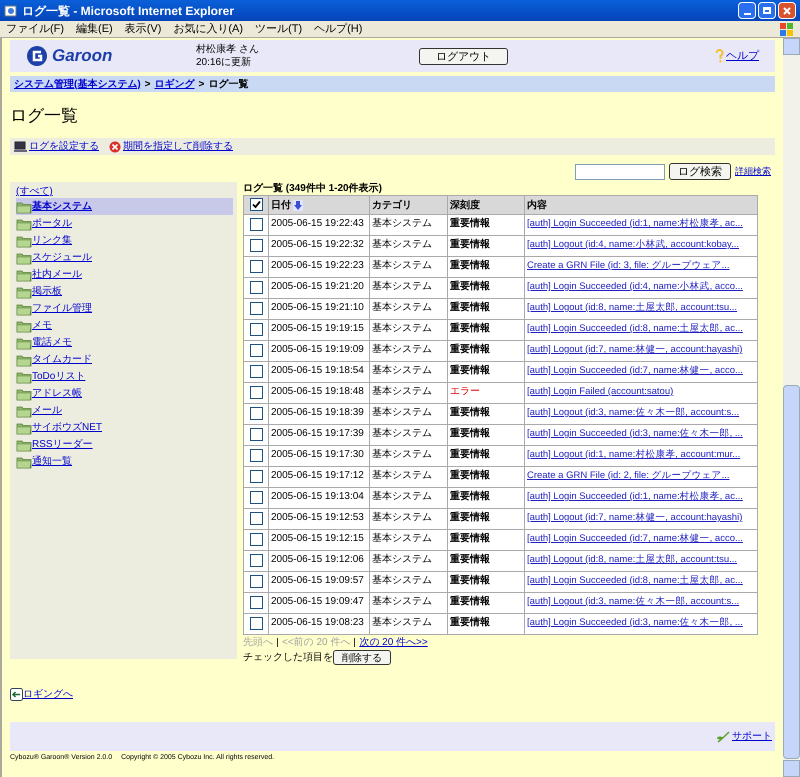 This screenshot has width=800, height=777. Describe the element at coordinates (124, 274) in the screenshot. I see `category-item: 社内メール` at that location.